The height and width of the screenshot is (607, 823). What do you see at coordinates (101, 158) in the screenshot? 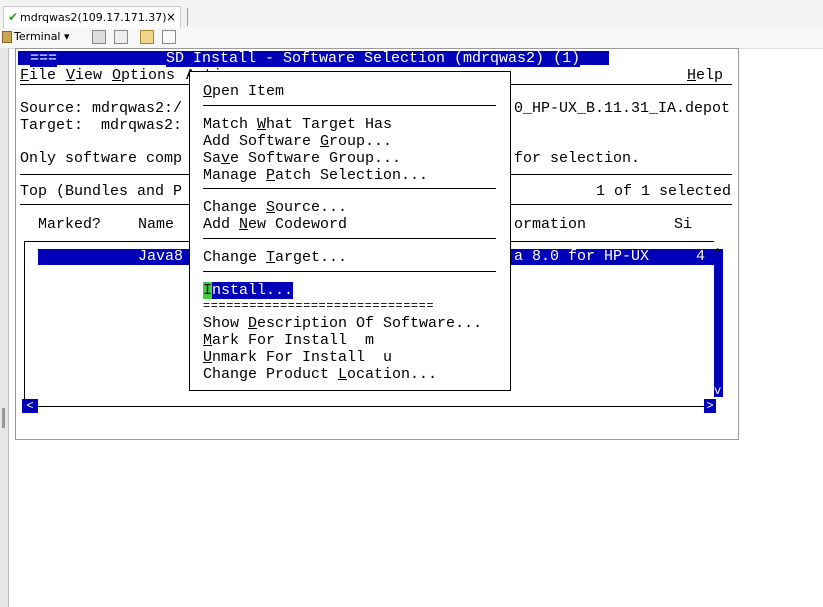
I see `filter-text: Only software comp` at bounding box center [101, 158].